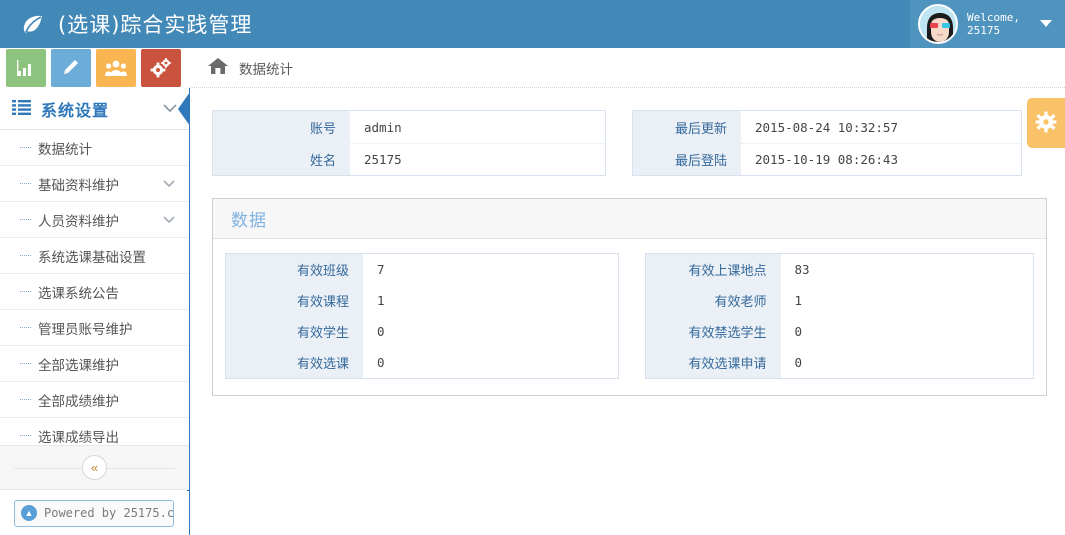 The image size is (1065, 535). What do you see at coordinates (477, 127) in the screenshot?
I see `field-value: admin` at bounding box center [477, 127].